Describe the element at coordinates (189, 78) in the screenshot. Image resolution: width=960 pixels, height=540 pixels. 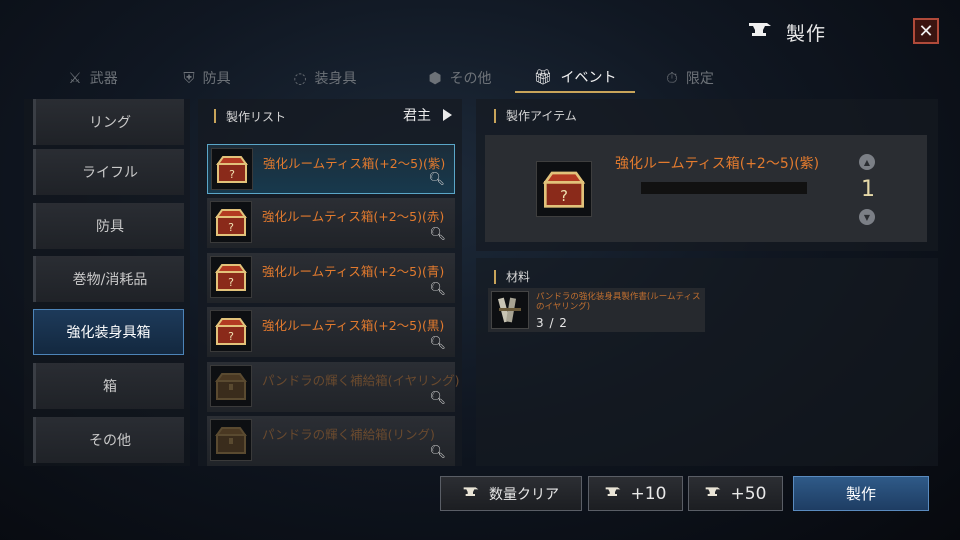
I see `shield-icon: ⛨` at that location.